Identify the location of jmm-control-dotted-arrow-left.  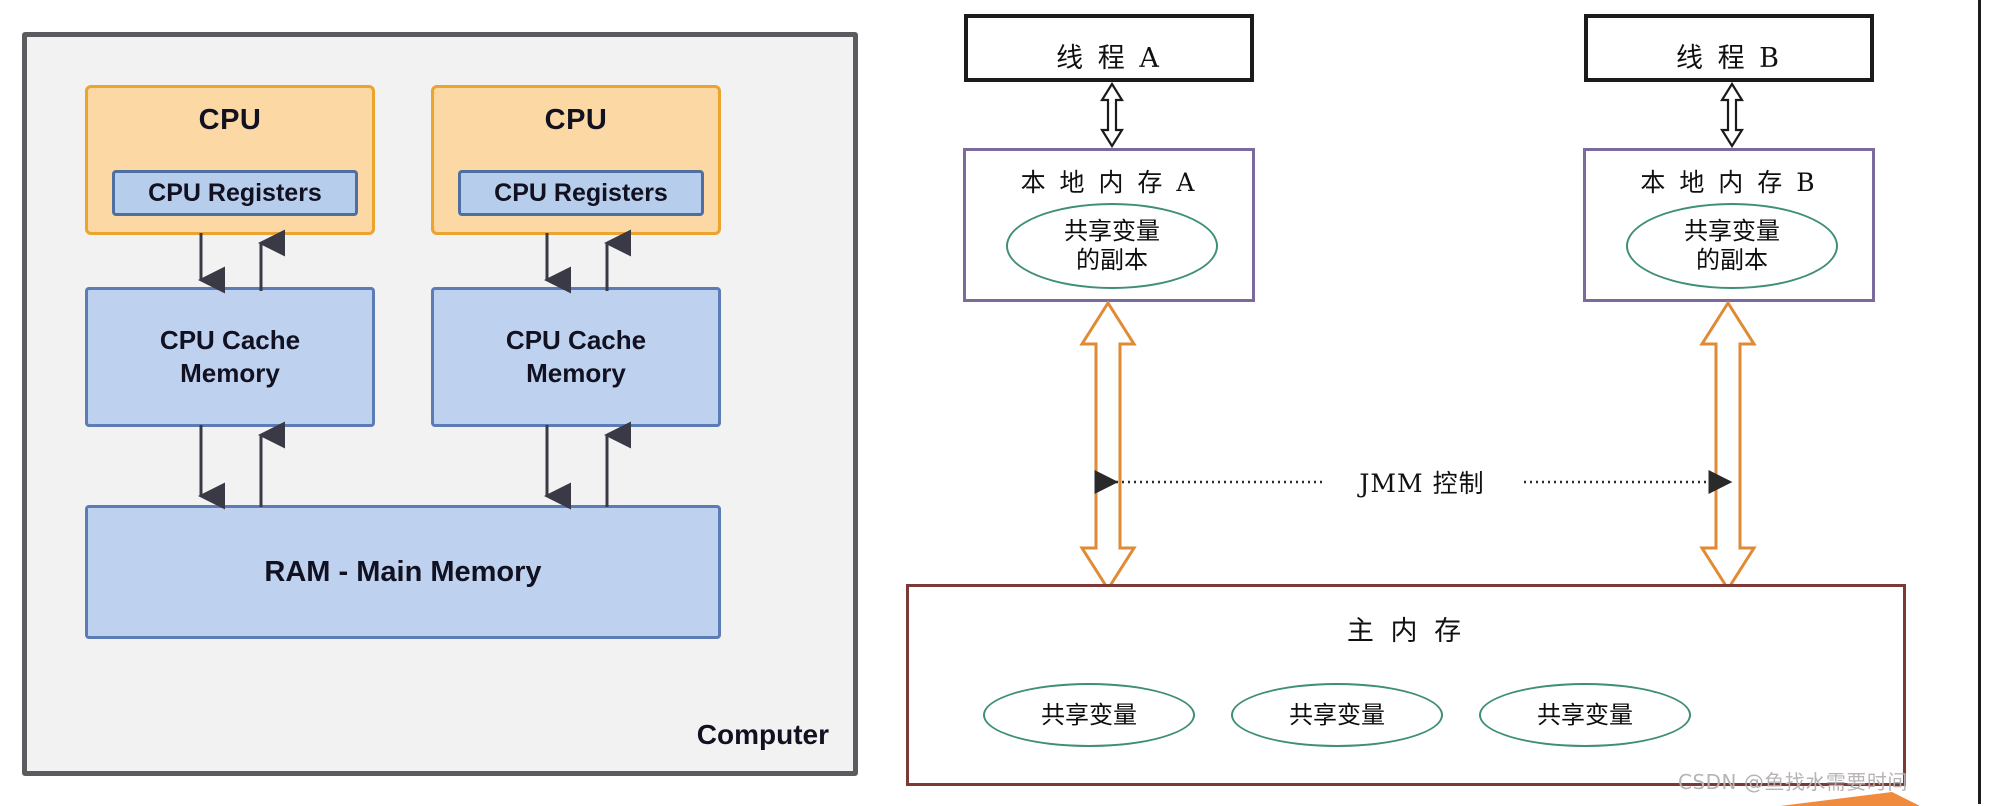
(1208, 482).